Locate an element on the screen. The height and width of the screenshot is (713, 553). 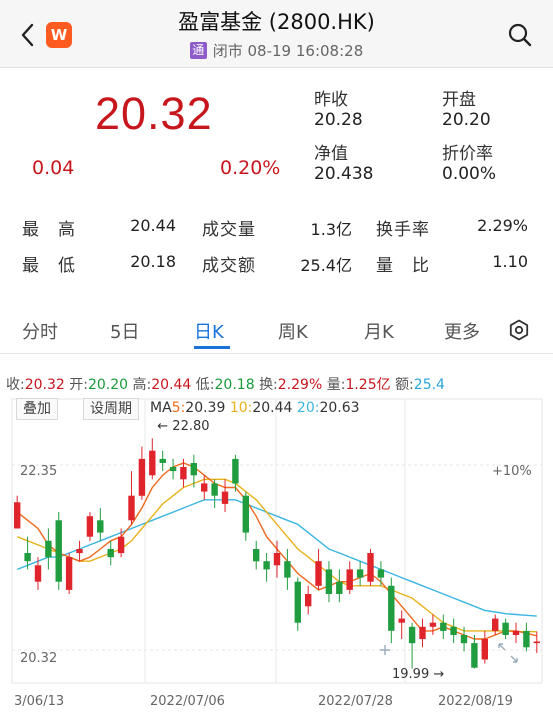
last-price: 20.32 is located at coordinates (154, 113).